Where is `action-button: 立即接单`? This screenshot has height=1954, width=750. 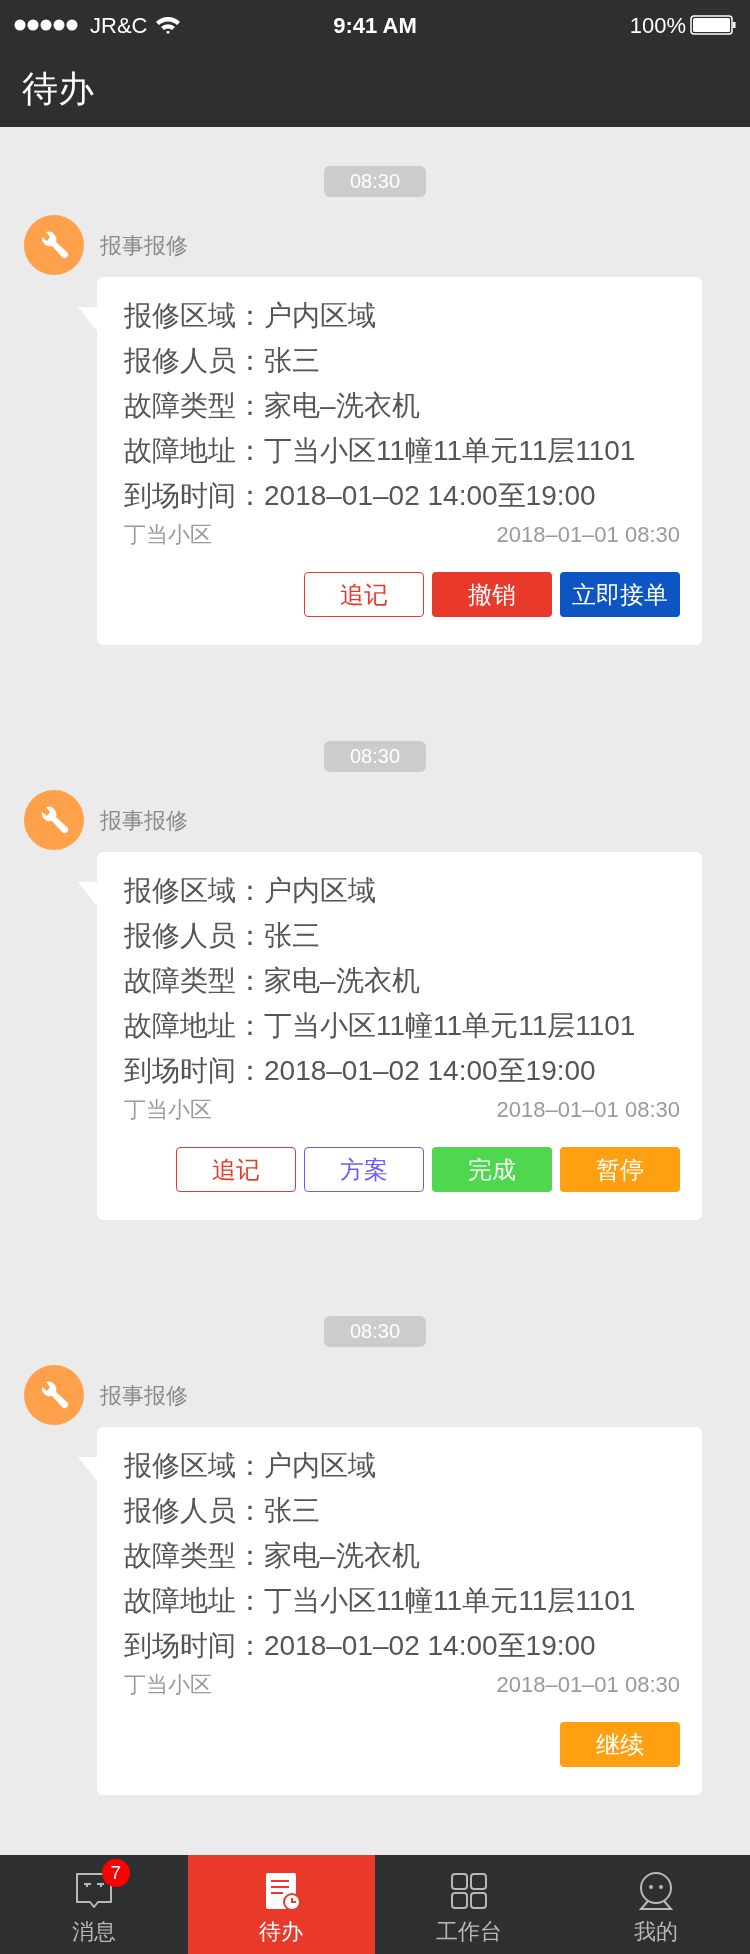
action-button: 立即接单 is located at coordinates (620, 594).